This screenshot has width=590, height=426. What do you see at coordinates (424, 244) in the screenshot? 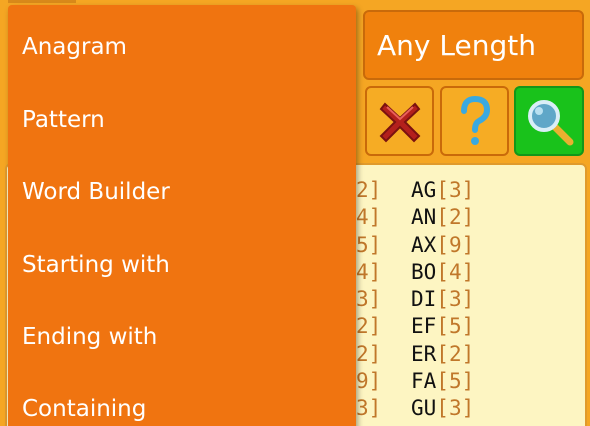
I see `result-word: AX` at bounding box center [424, 244].